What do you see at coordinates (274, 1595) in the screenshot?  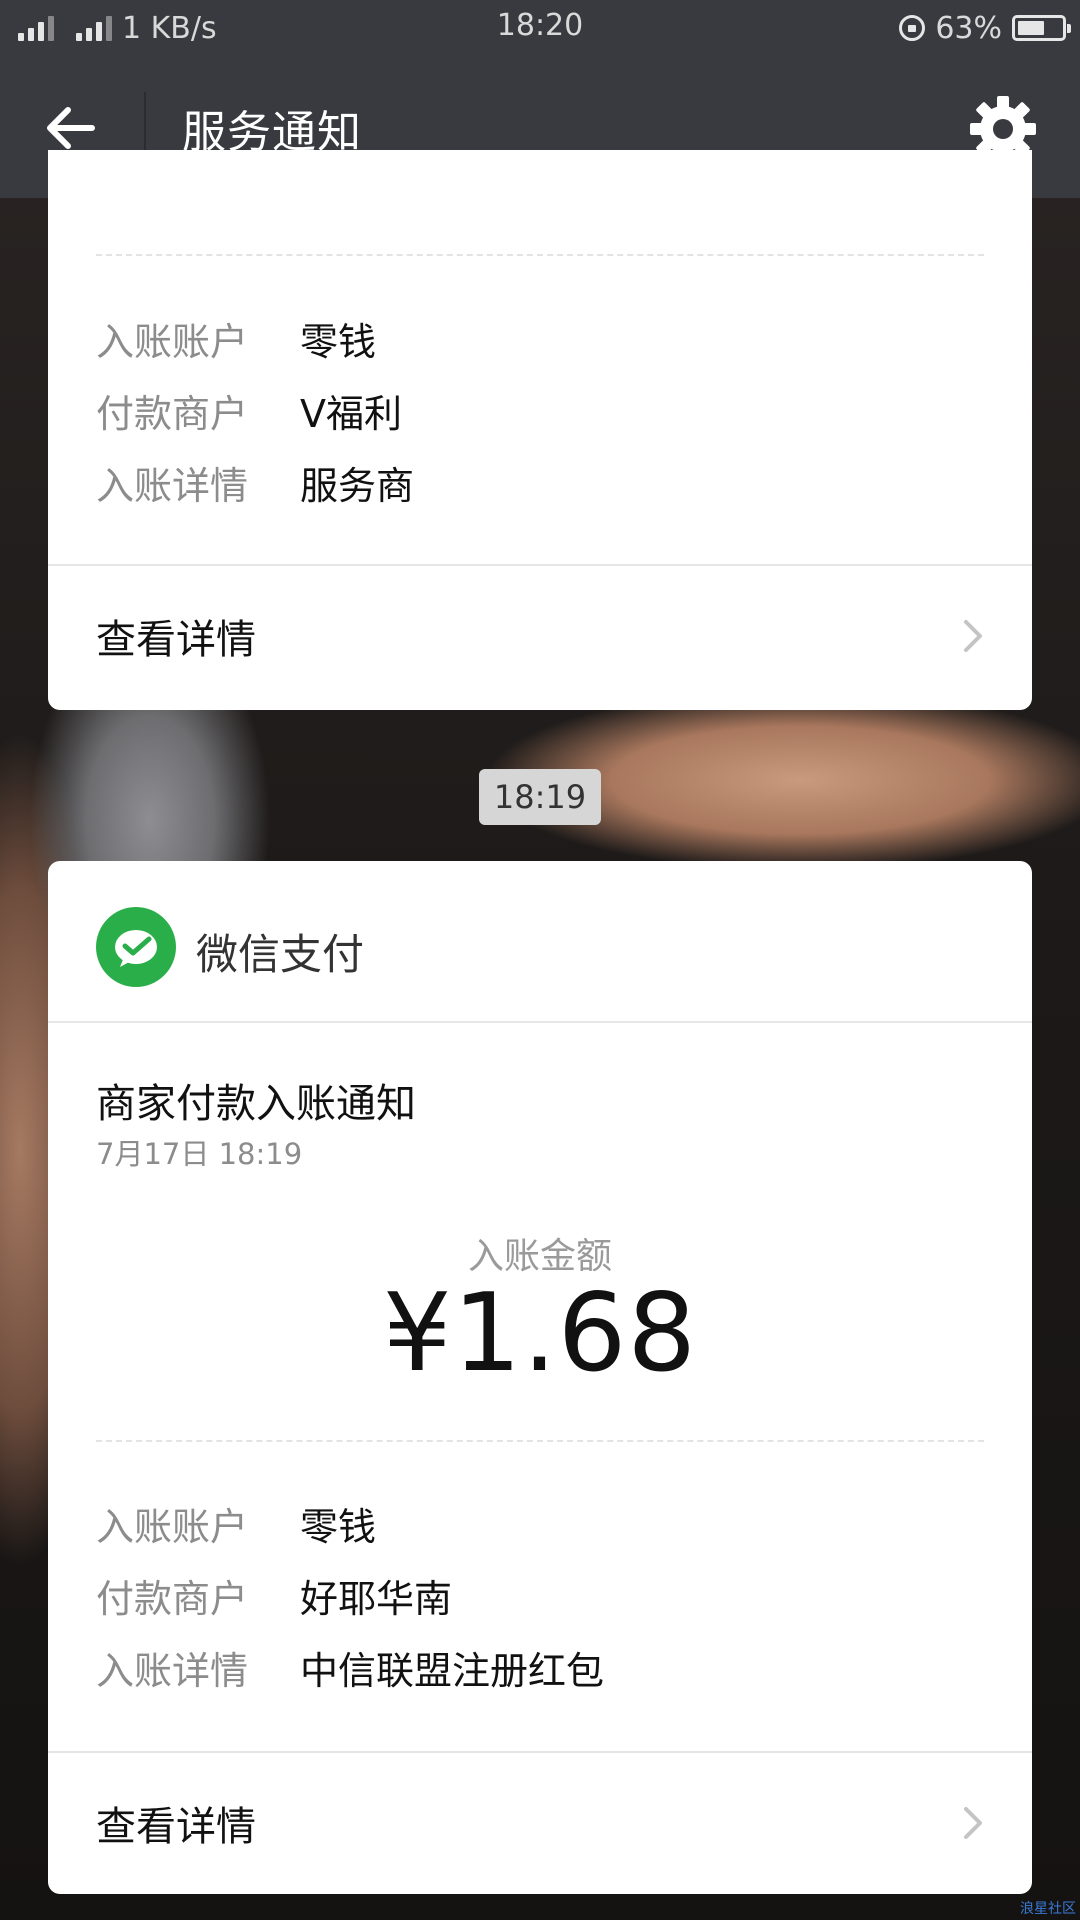 I see `field-row: 付款商户 好耶华南` at bounding box center [274, 1595].